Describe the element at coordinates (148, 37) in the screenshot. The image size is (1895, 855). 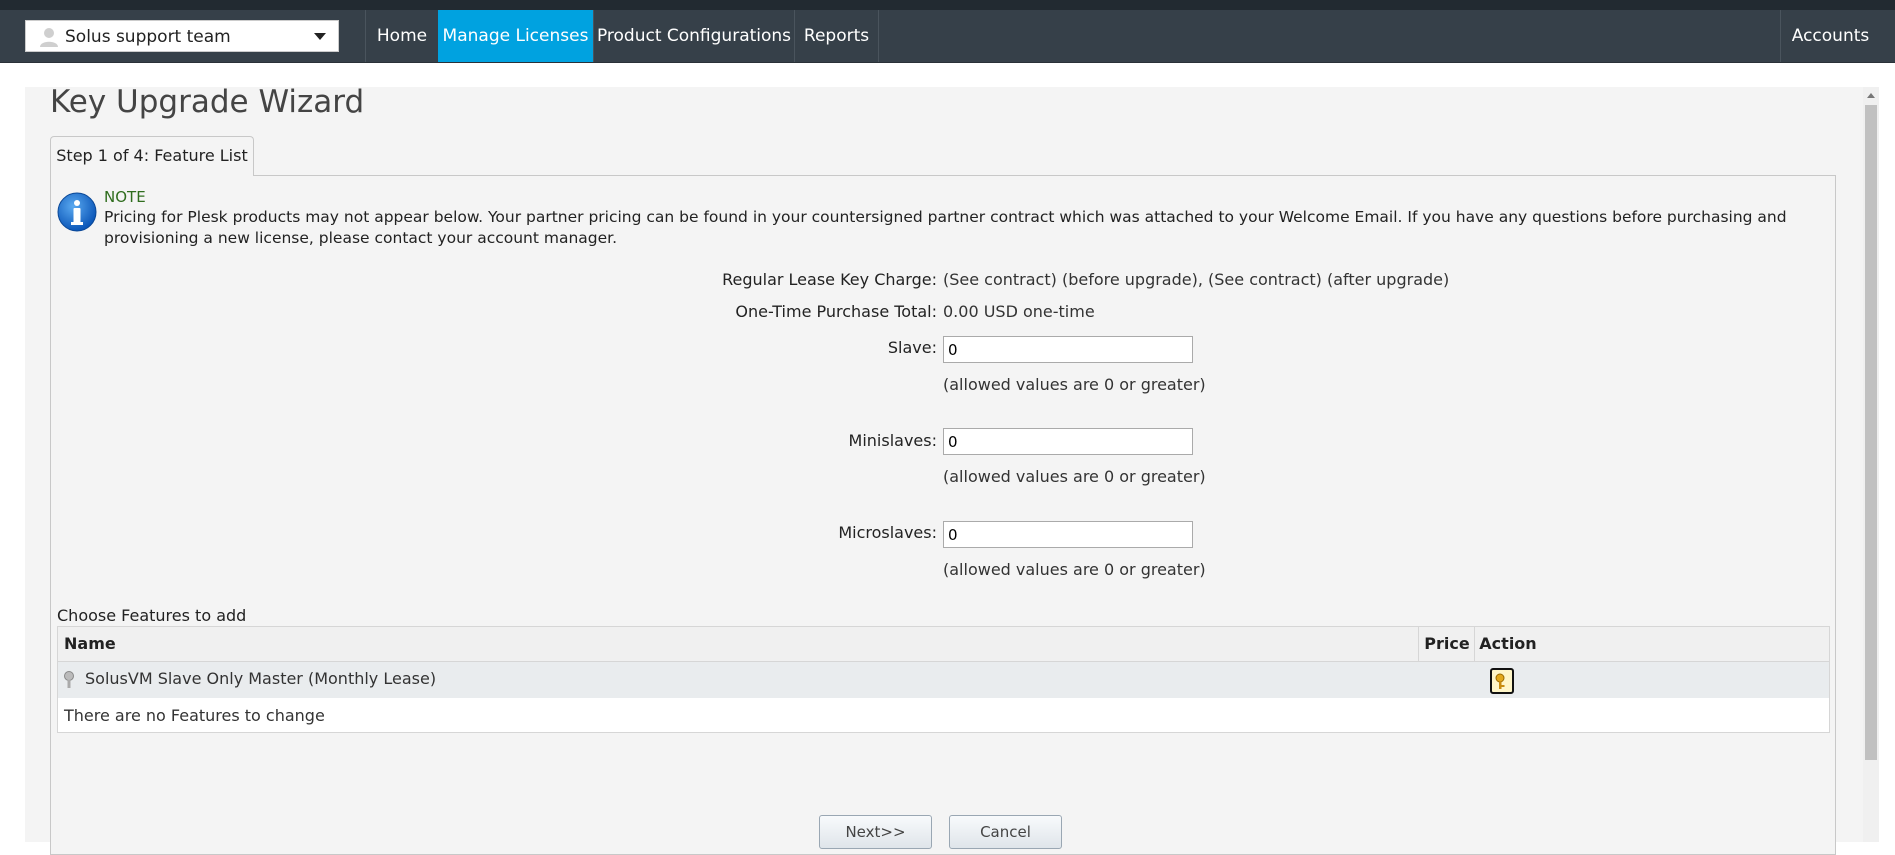
I see `account-selector-label: Solus support team` at that location.